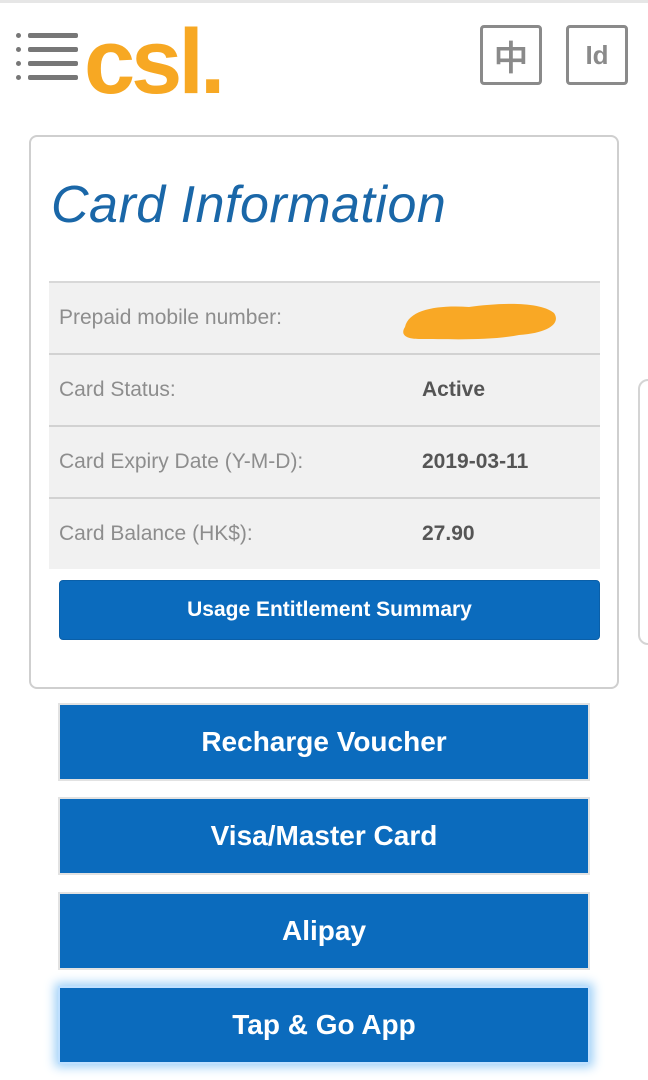 The height and width of the screenshot is (1080, 648). I want to click on redacted-mobile-number, so click(479, 321).